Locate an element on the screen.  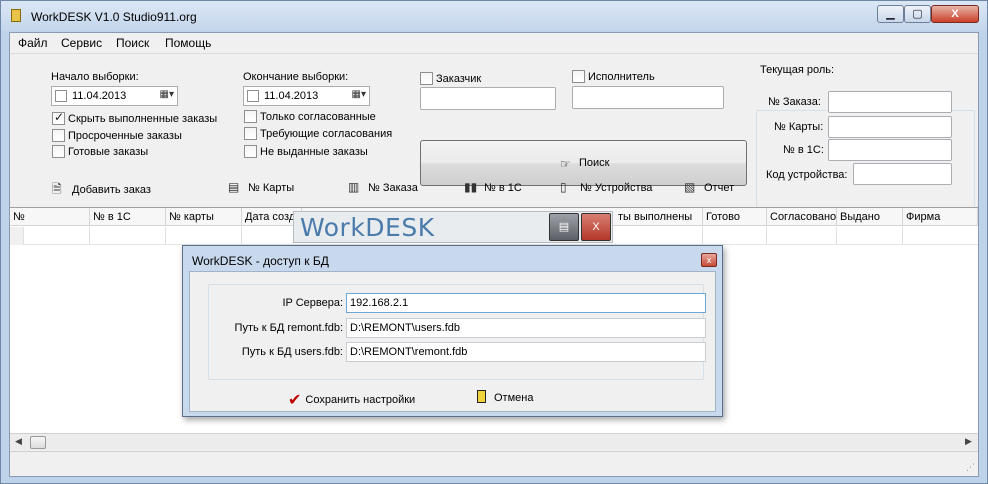
start-date-picker: 11.04.2013 ▦▾ is located at coordinates (114, 96).